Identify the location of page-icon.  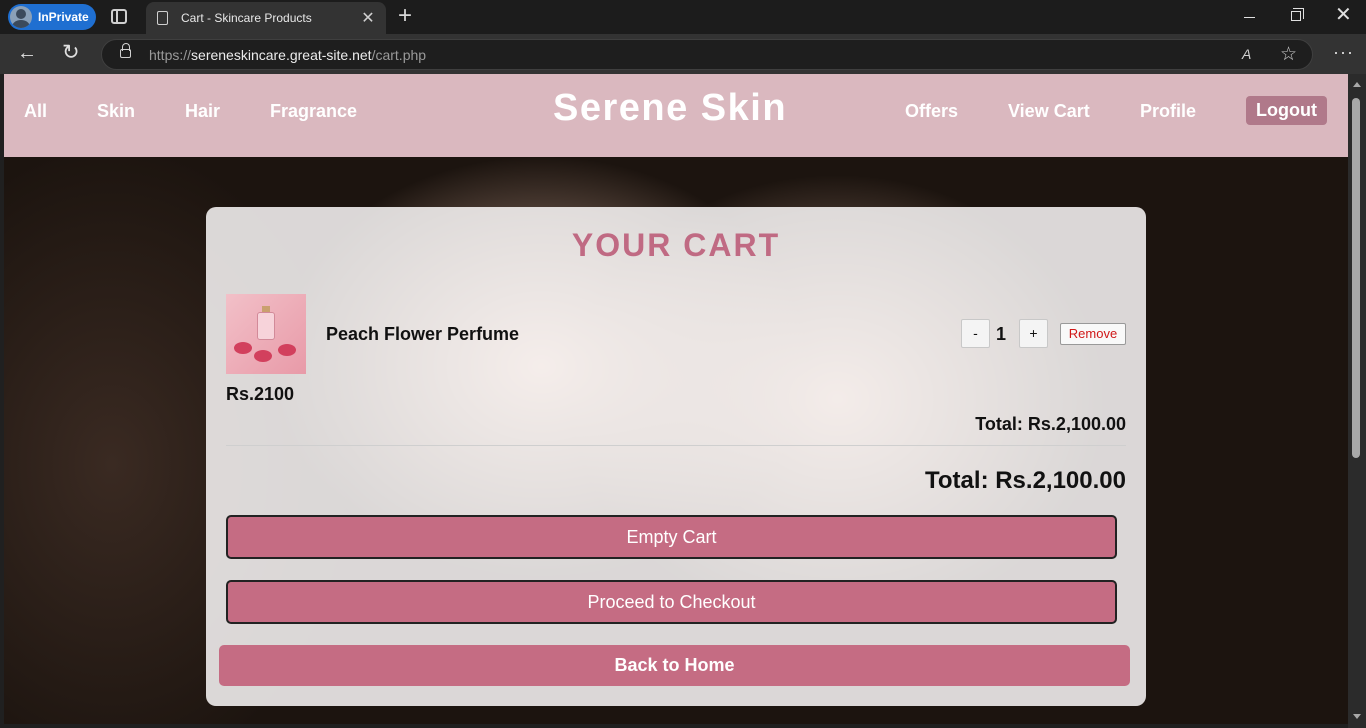
(162, 18).